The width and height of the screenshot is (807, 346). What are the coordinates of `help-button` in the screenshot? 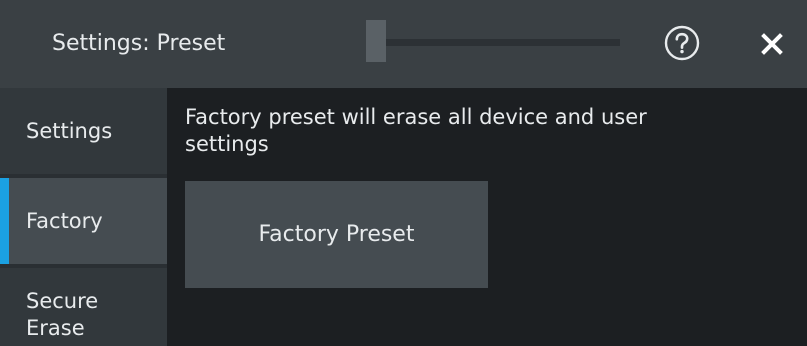 It's located at (682, 43).